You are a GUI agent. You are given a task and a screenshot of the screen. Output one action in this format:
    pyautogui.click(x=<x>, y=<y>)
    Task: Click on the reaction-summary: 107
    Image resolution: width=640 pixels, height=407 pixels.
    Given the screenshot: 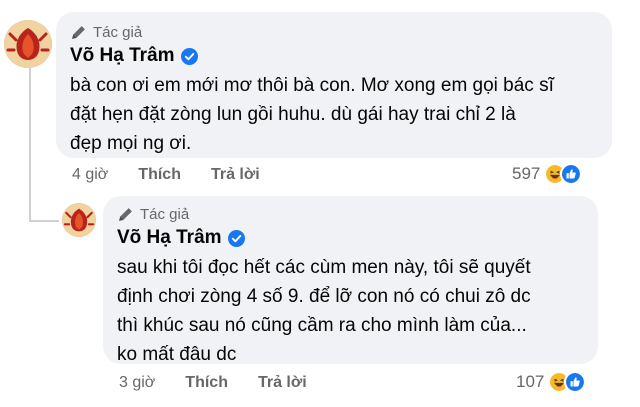 What is the action you would take?
    pyautogui.click(x=551, y=382)
    